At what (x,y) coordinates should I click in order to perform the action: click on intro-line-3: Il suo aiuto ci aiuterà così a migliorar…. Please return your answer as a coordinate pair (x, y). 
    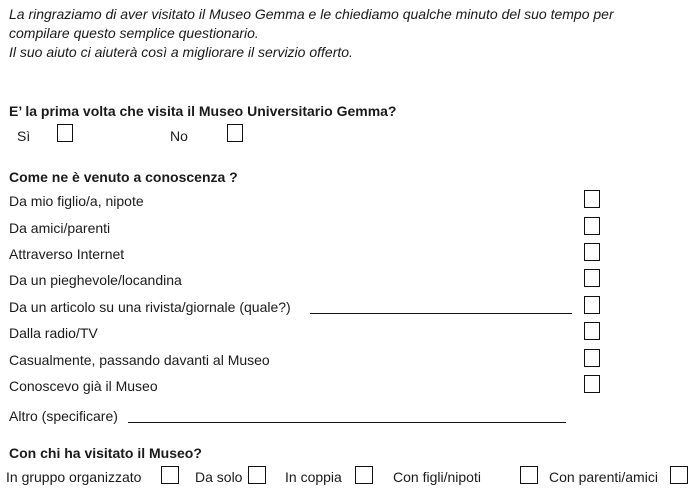
    Looking at the image, I should click on (181, 52).